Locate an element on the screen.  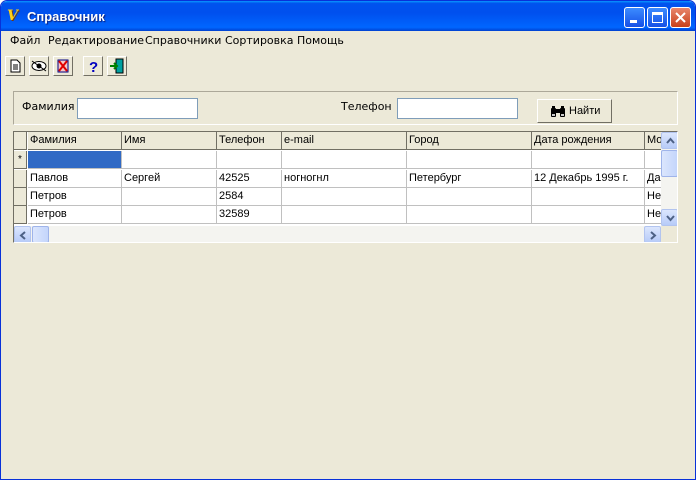
arrow-up-icon is located at coordinates (670, 140).